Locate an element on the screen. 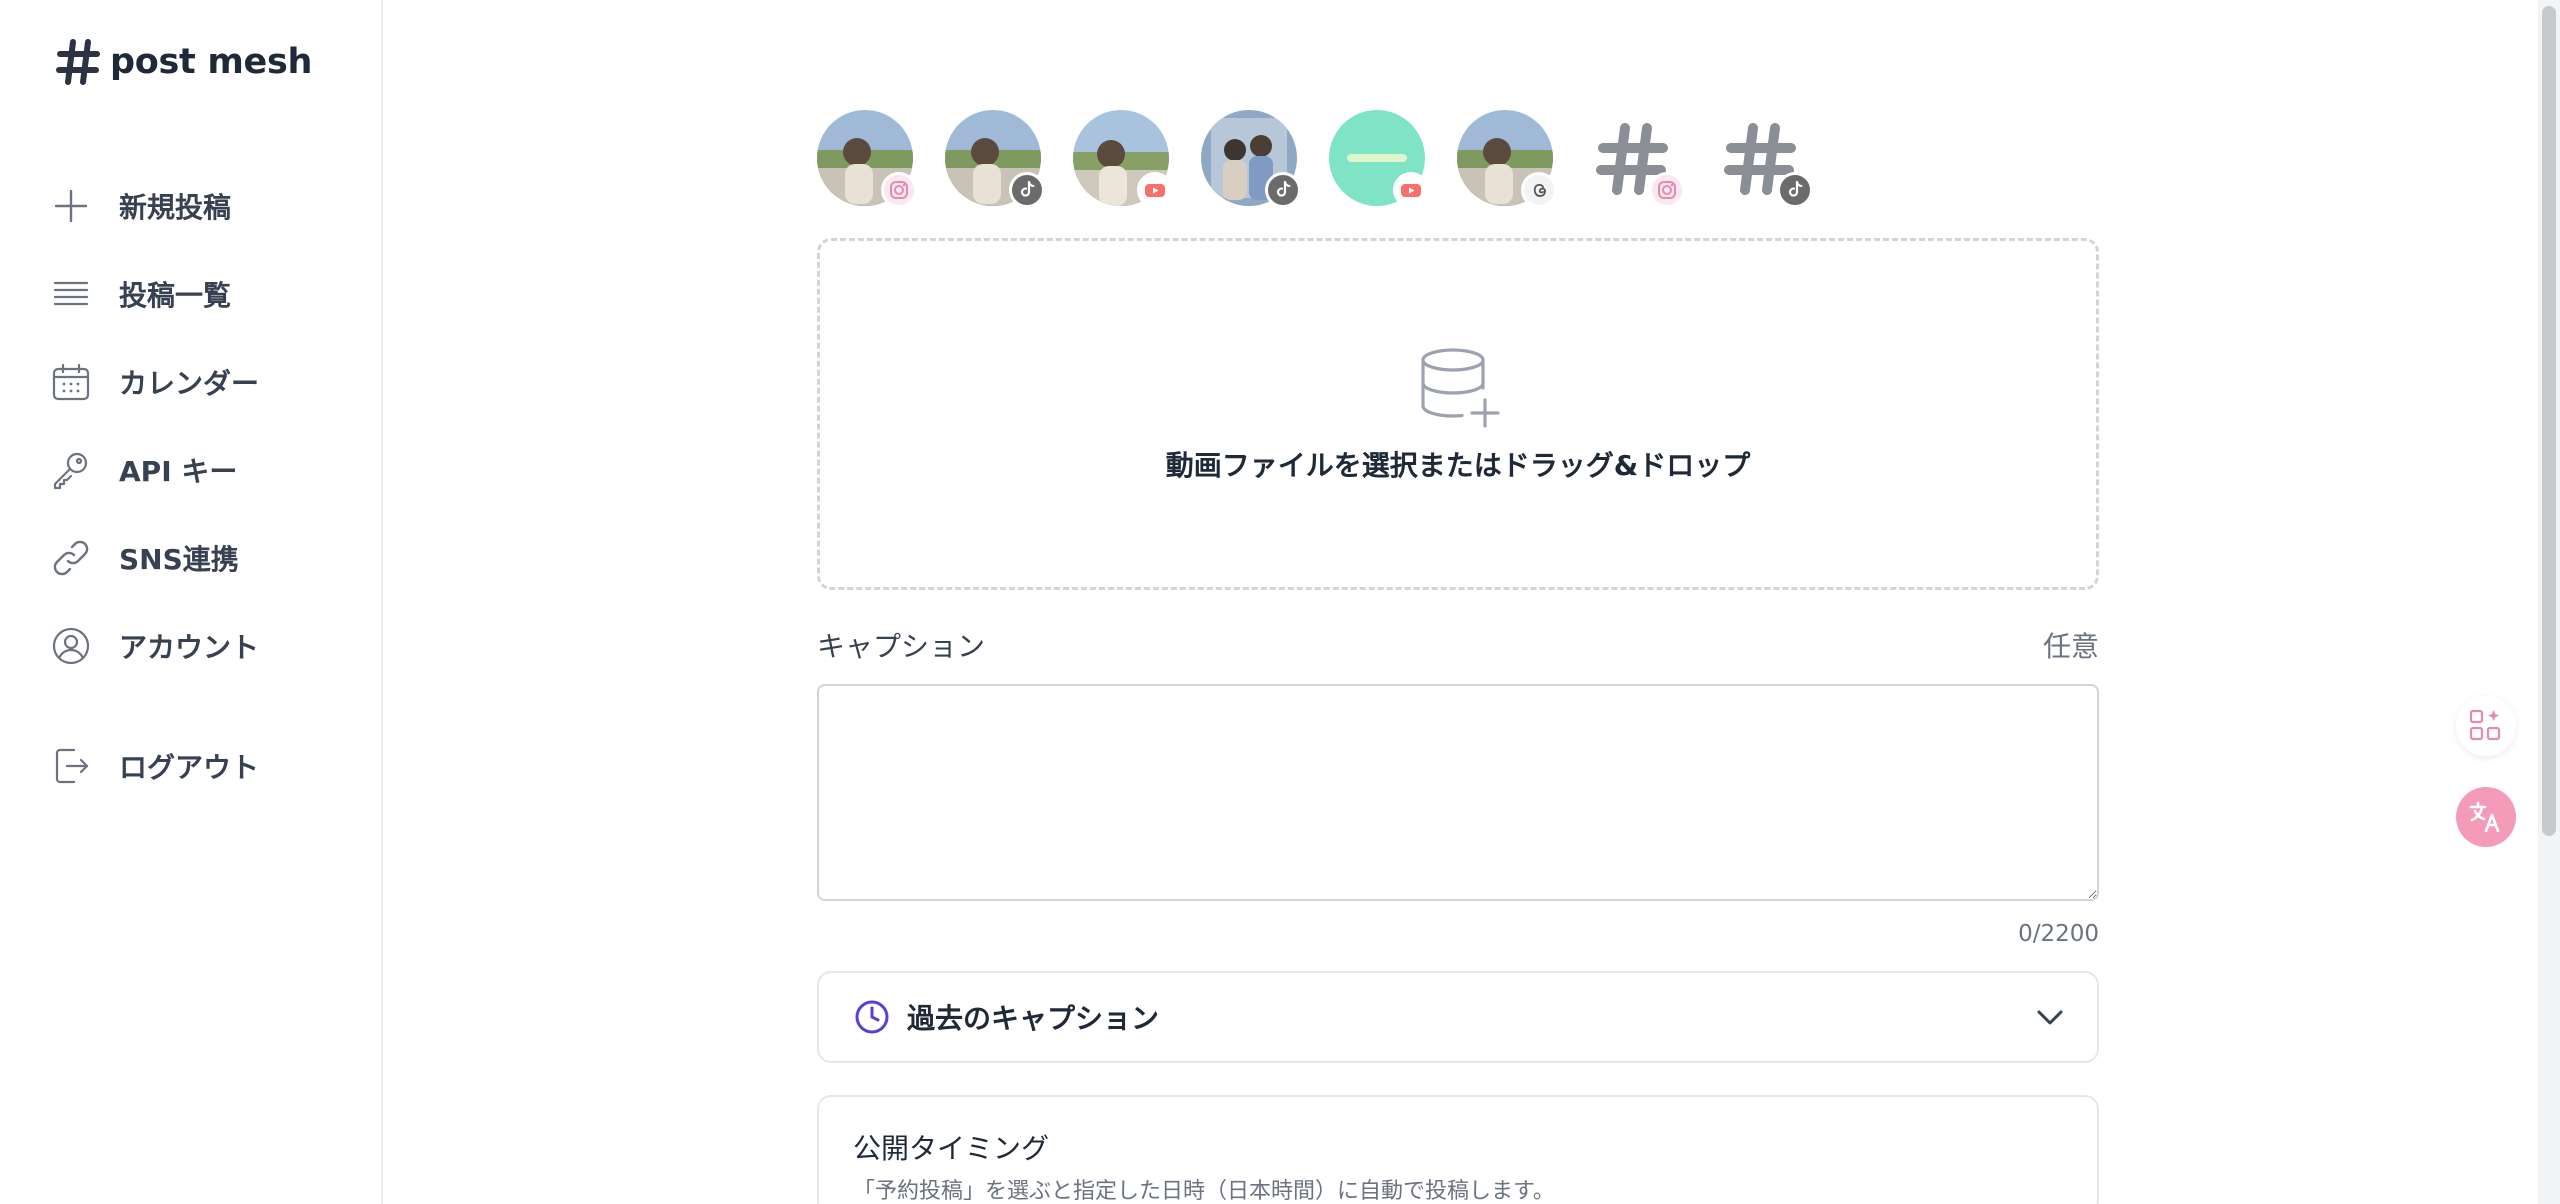 This screenshot has width=2560, height=1204. logout-icon is located at coordinates (71, 766).